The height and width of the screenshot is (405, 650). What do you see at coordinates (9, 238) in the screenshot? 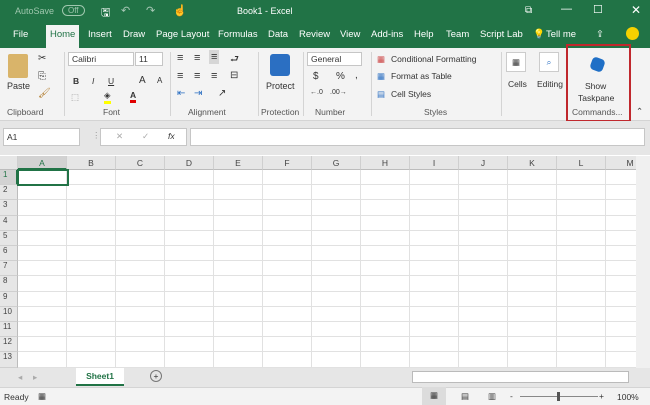
I see `row-header: 5` at bounding box center [9, 238].